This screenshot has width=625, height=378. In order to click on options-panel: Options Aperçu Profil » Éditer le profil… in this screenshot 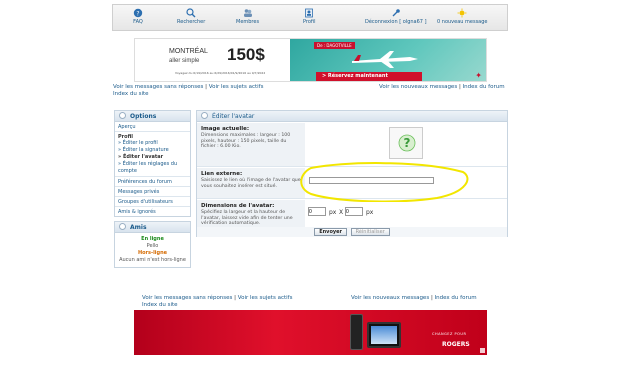, I will do `click(152, 163)`.